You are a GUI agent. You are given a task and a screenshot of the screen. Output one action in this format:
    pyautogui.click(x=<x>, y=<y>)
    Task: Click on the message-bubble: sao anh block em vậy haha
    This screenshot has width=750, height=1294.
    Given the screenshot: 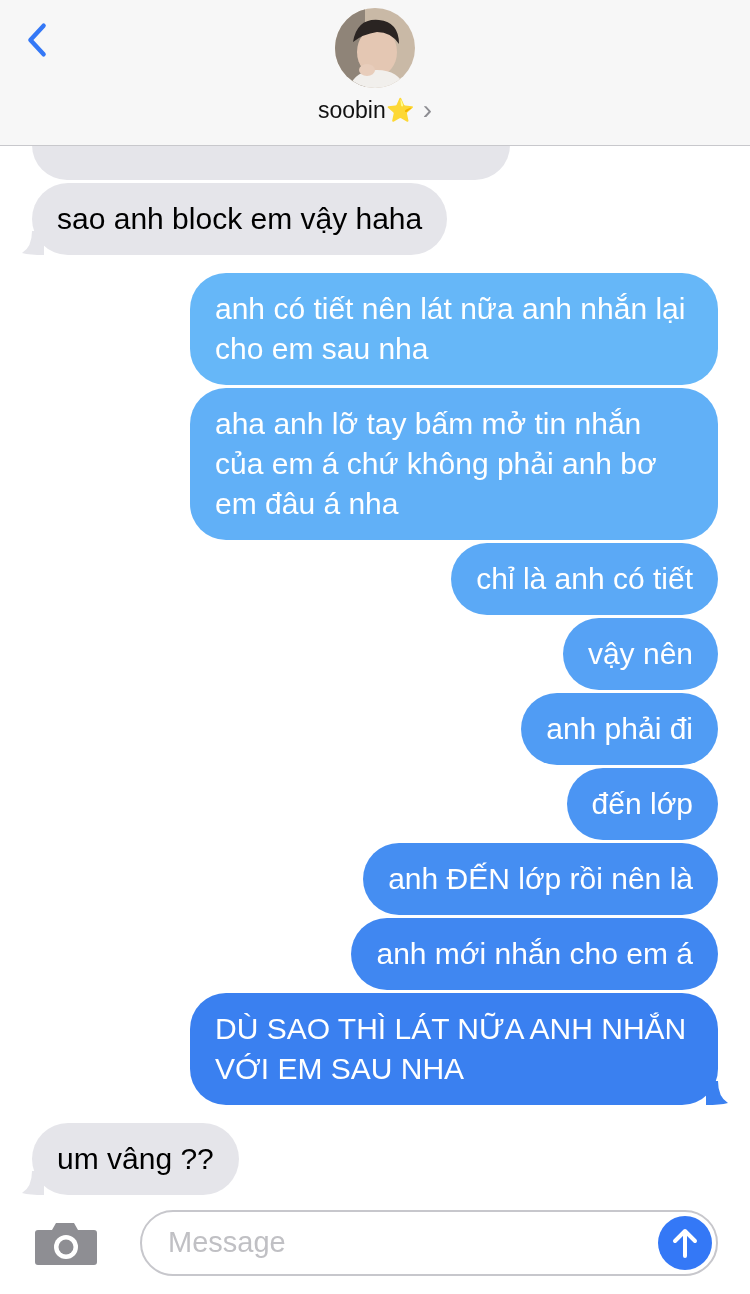 What is the action you would take?
    pyautogui.click(x=240, y=219)
    